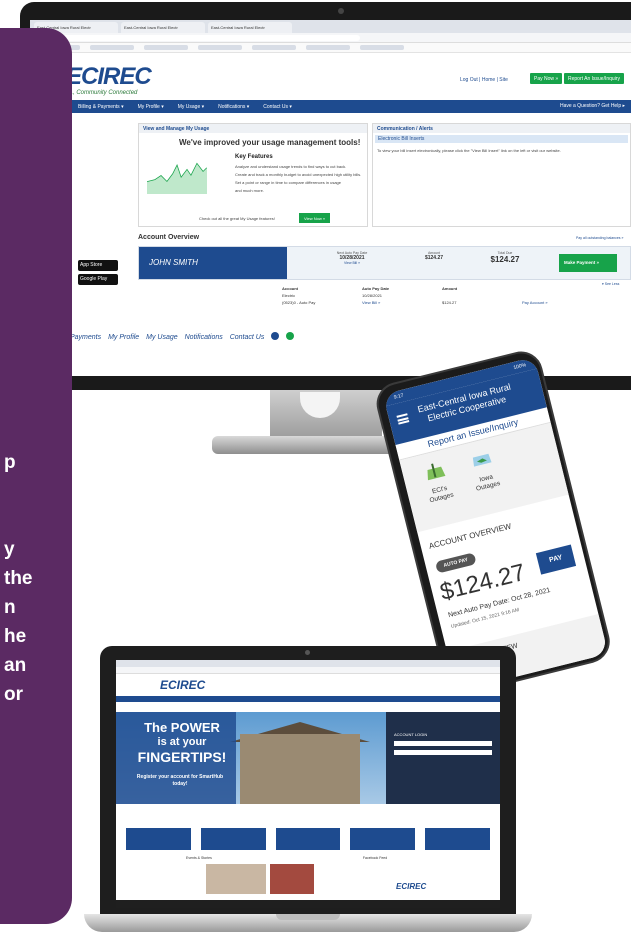  What do you see at coordinates (443, 758) in the screenshot?
I see `account-login-box: ACCOUNT LOGIN` at bounding box center [443, 758].